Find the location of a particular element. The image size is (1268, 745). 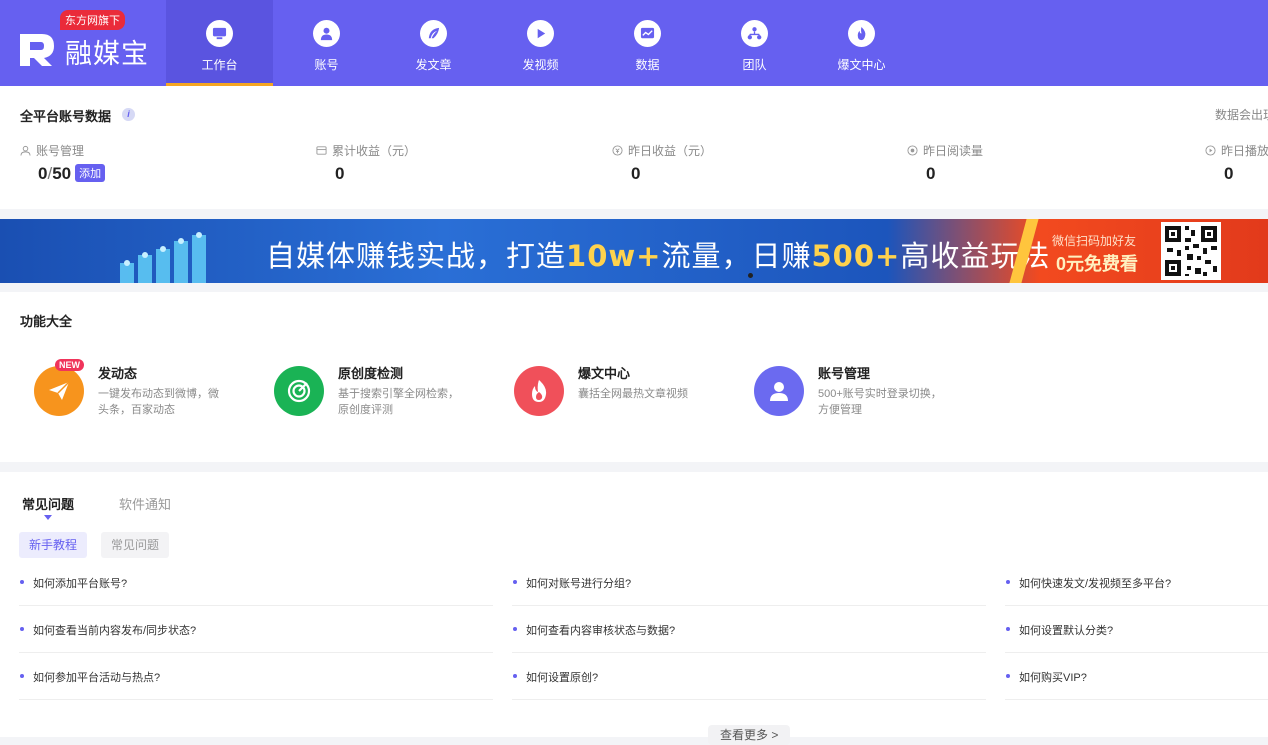

nav-label: 工作台 is located at coordinates (219, 65).